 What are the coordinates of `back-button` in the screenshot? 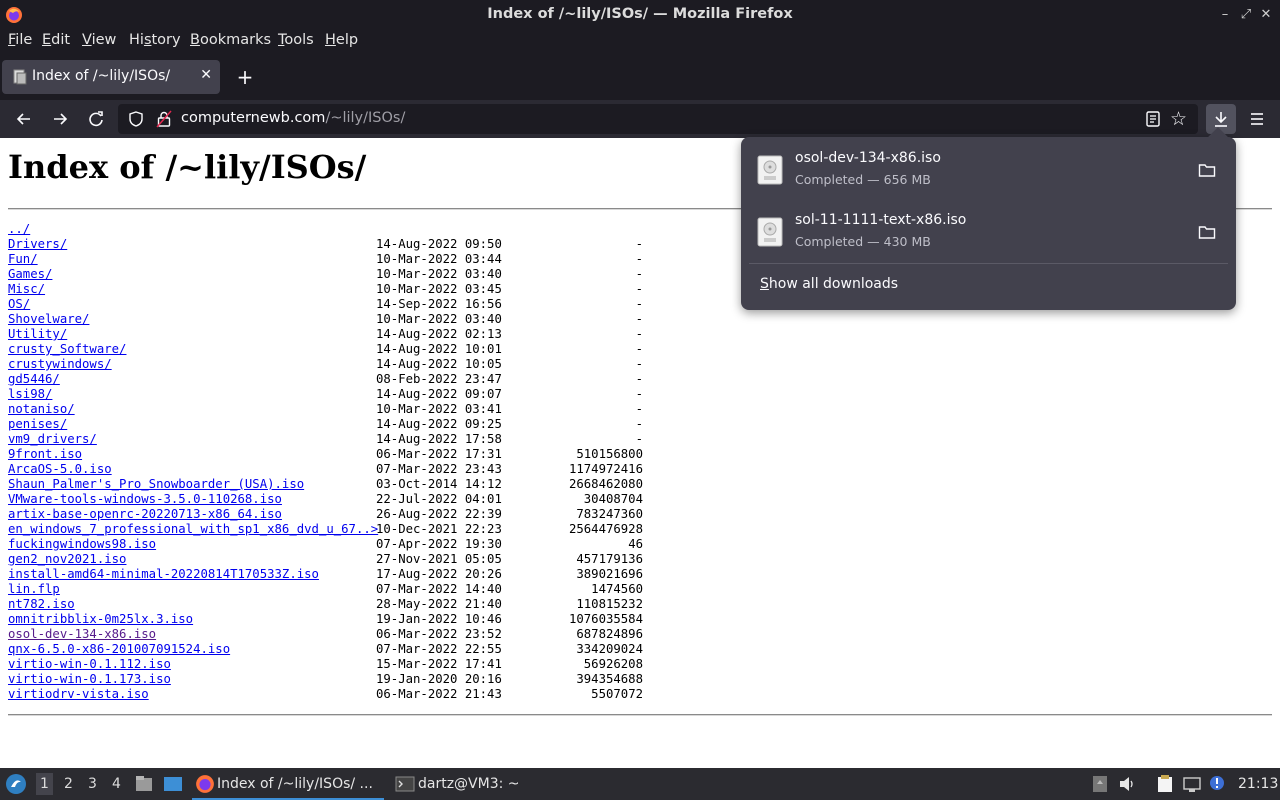 It's located at (24, 119).